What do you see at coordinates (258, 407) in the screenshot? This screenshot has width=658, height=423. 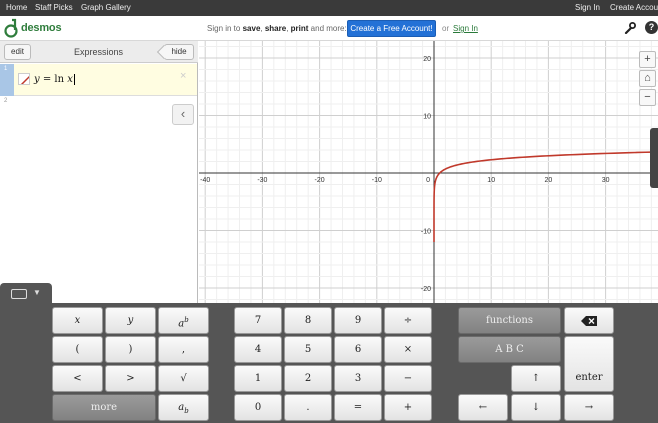 I see `key-0: 0` at bounding box center [258, 407].